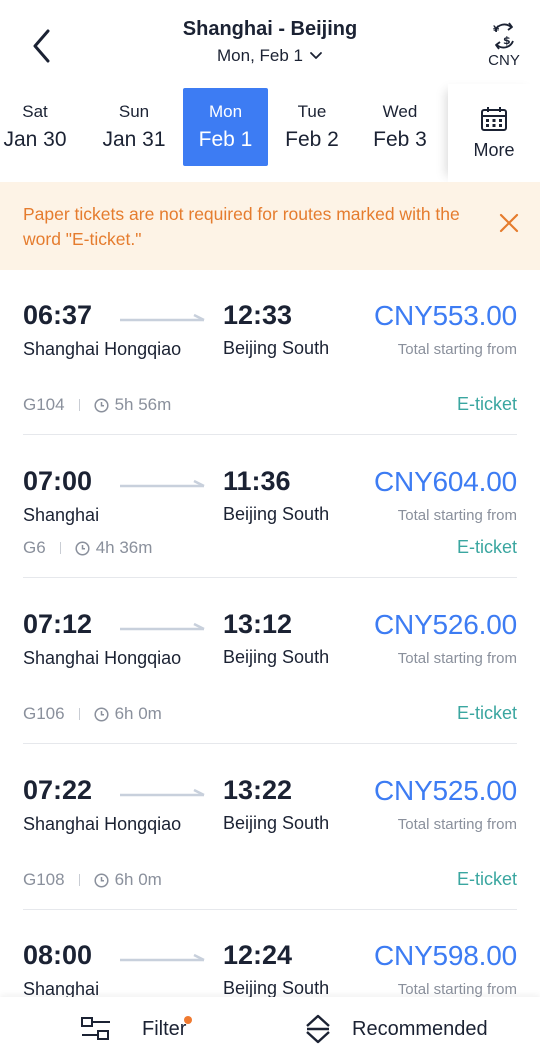 Image resolution: width=540 pixels, height=1059 pixels. I want to click on price: CNY525.00, so click(445, 790).